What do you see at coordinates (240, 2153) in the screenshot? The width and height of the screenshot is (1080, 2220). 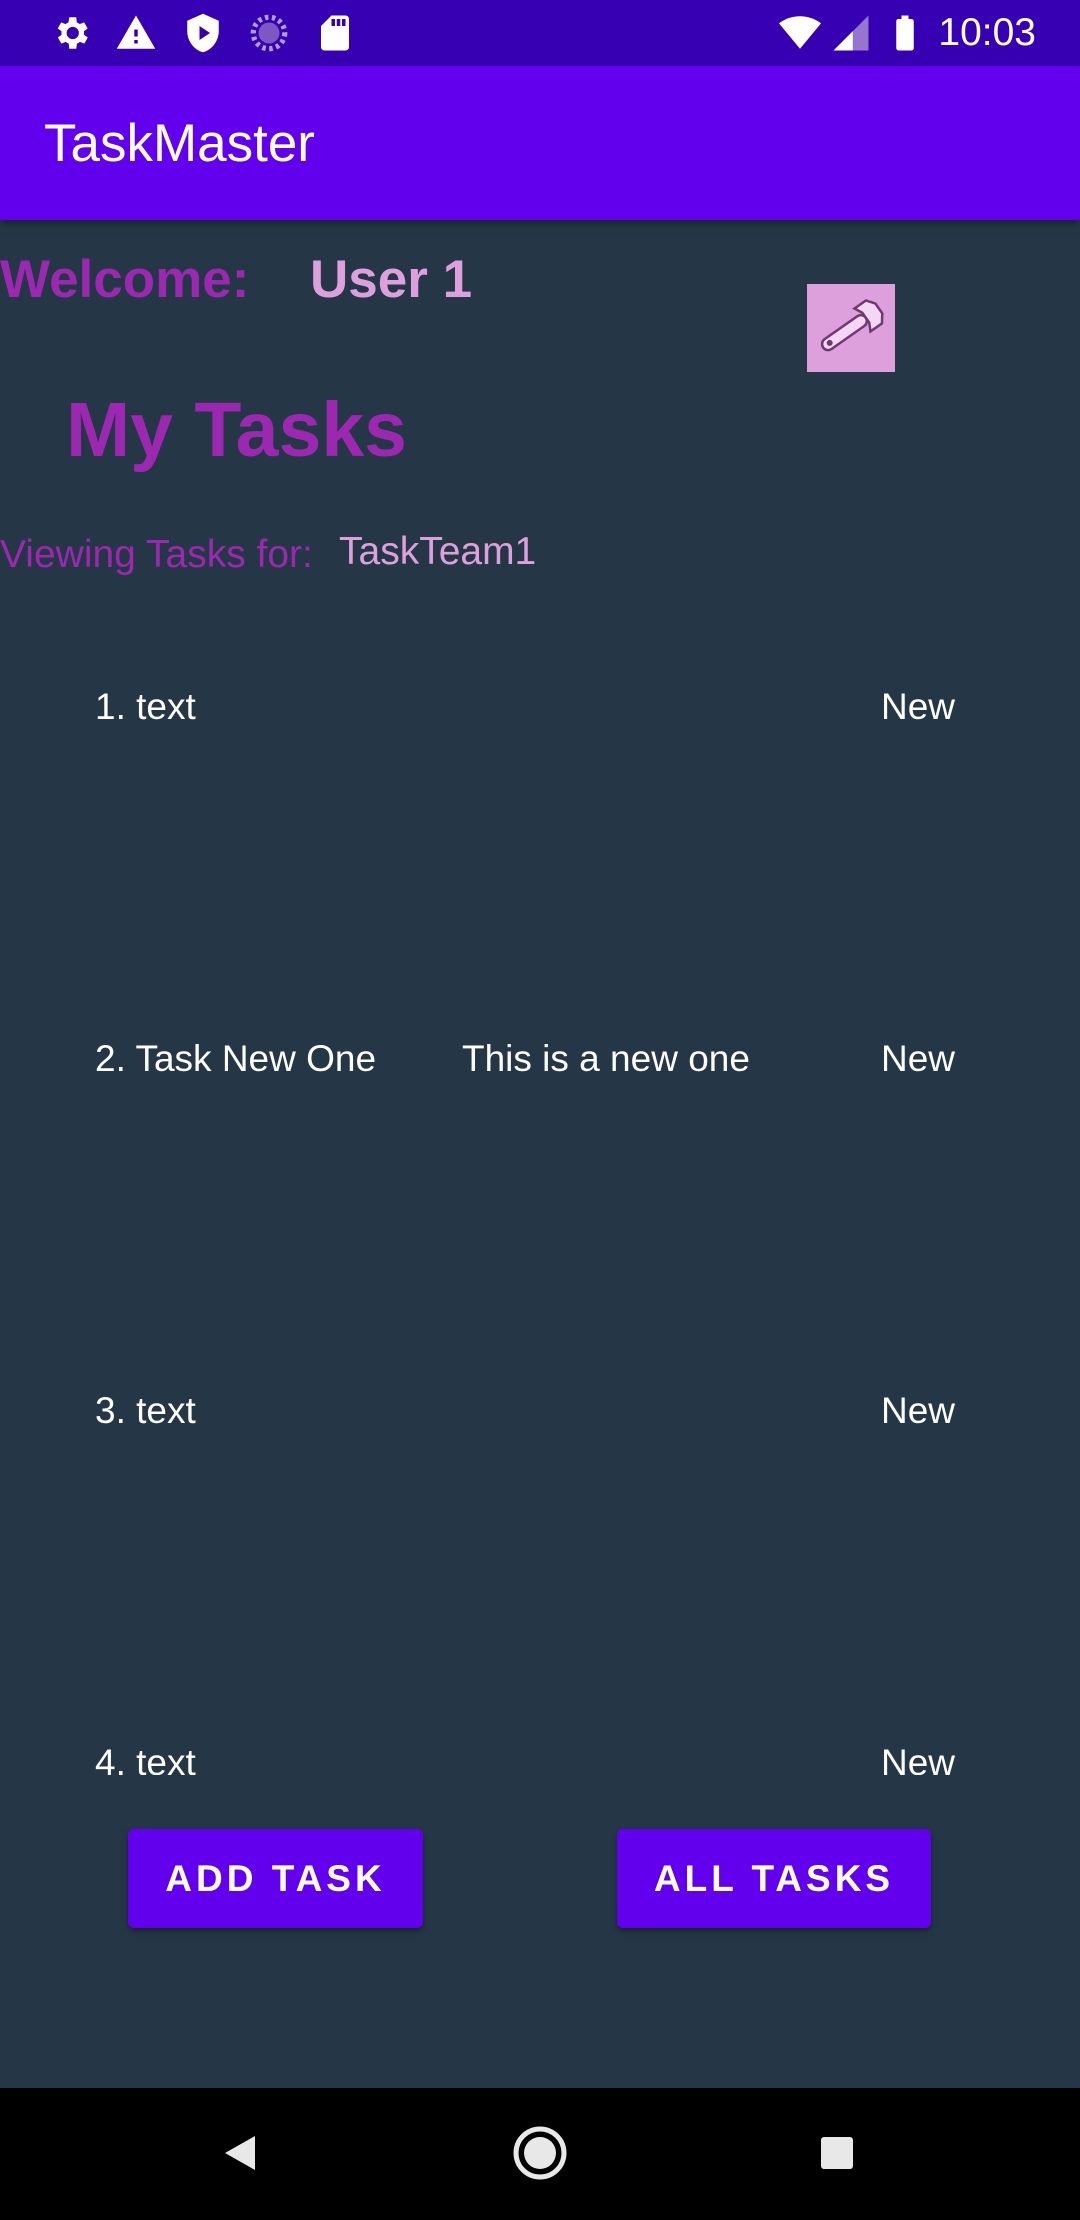 I see `back-icon` at bounding box center [240, 2153].